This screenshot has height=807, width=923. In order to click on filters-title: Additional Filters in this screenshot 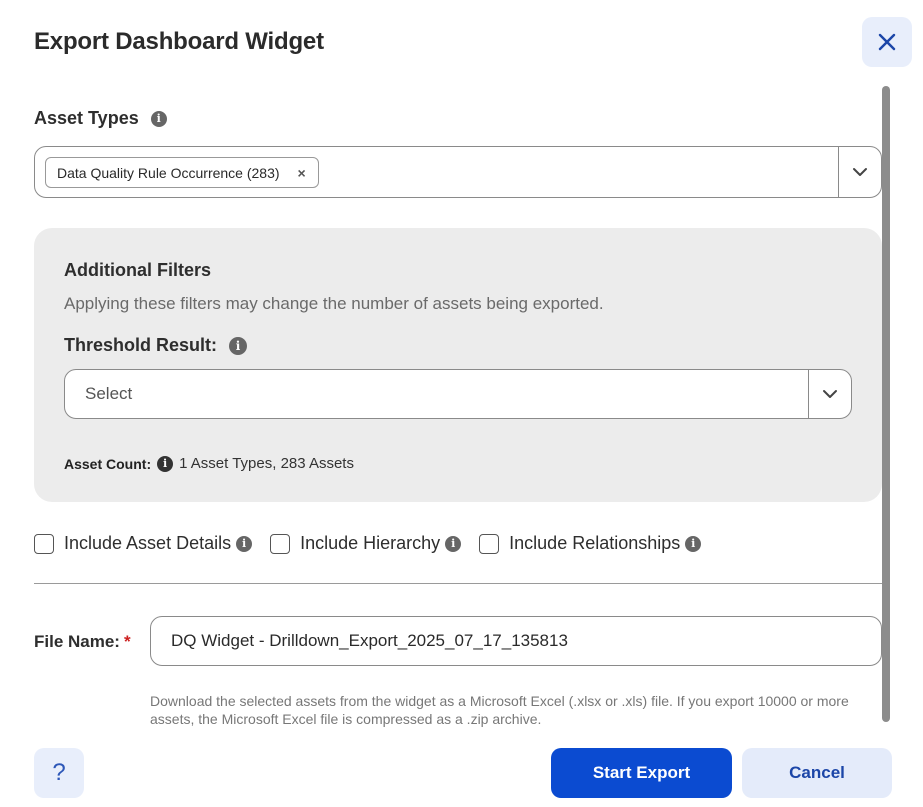, I will do `click(138, 270)`.